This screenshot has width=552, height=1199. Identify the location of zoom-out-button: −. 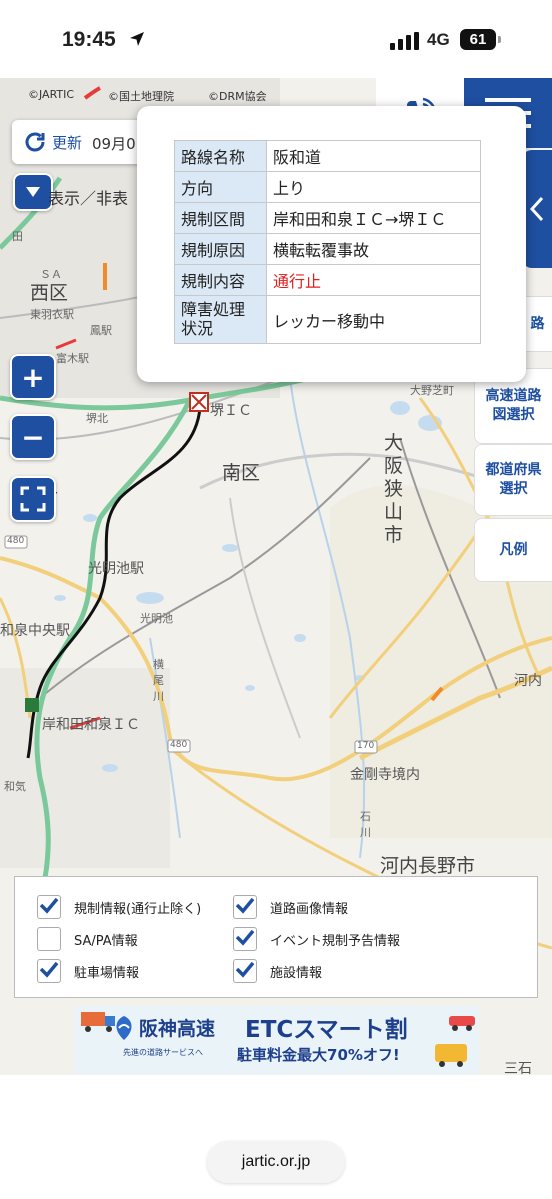
(33, 437).